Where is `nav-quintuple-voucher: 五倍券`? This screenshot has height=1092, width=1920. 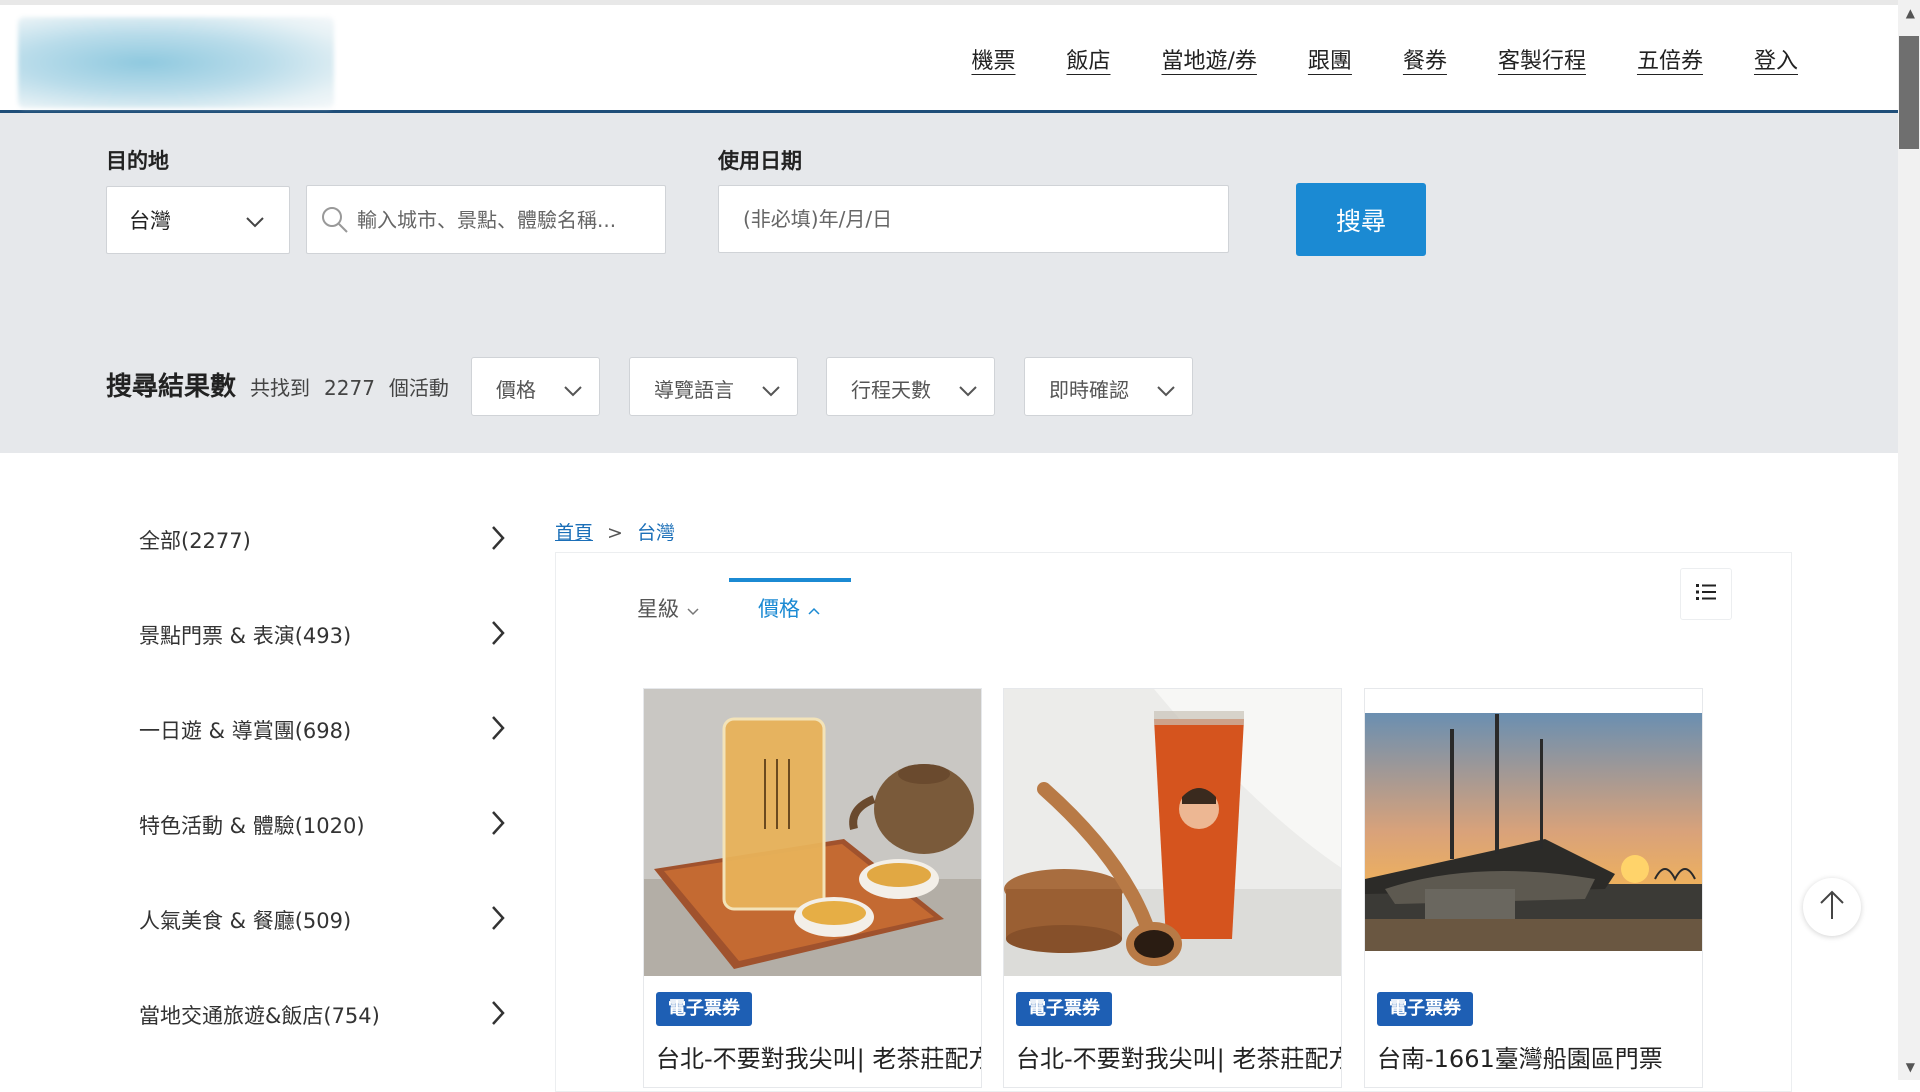
nav-quintuple-voucher: 五倍券 is located at coordinates (1670, 59).